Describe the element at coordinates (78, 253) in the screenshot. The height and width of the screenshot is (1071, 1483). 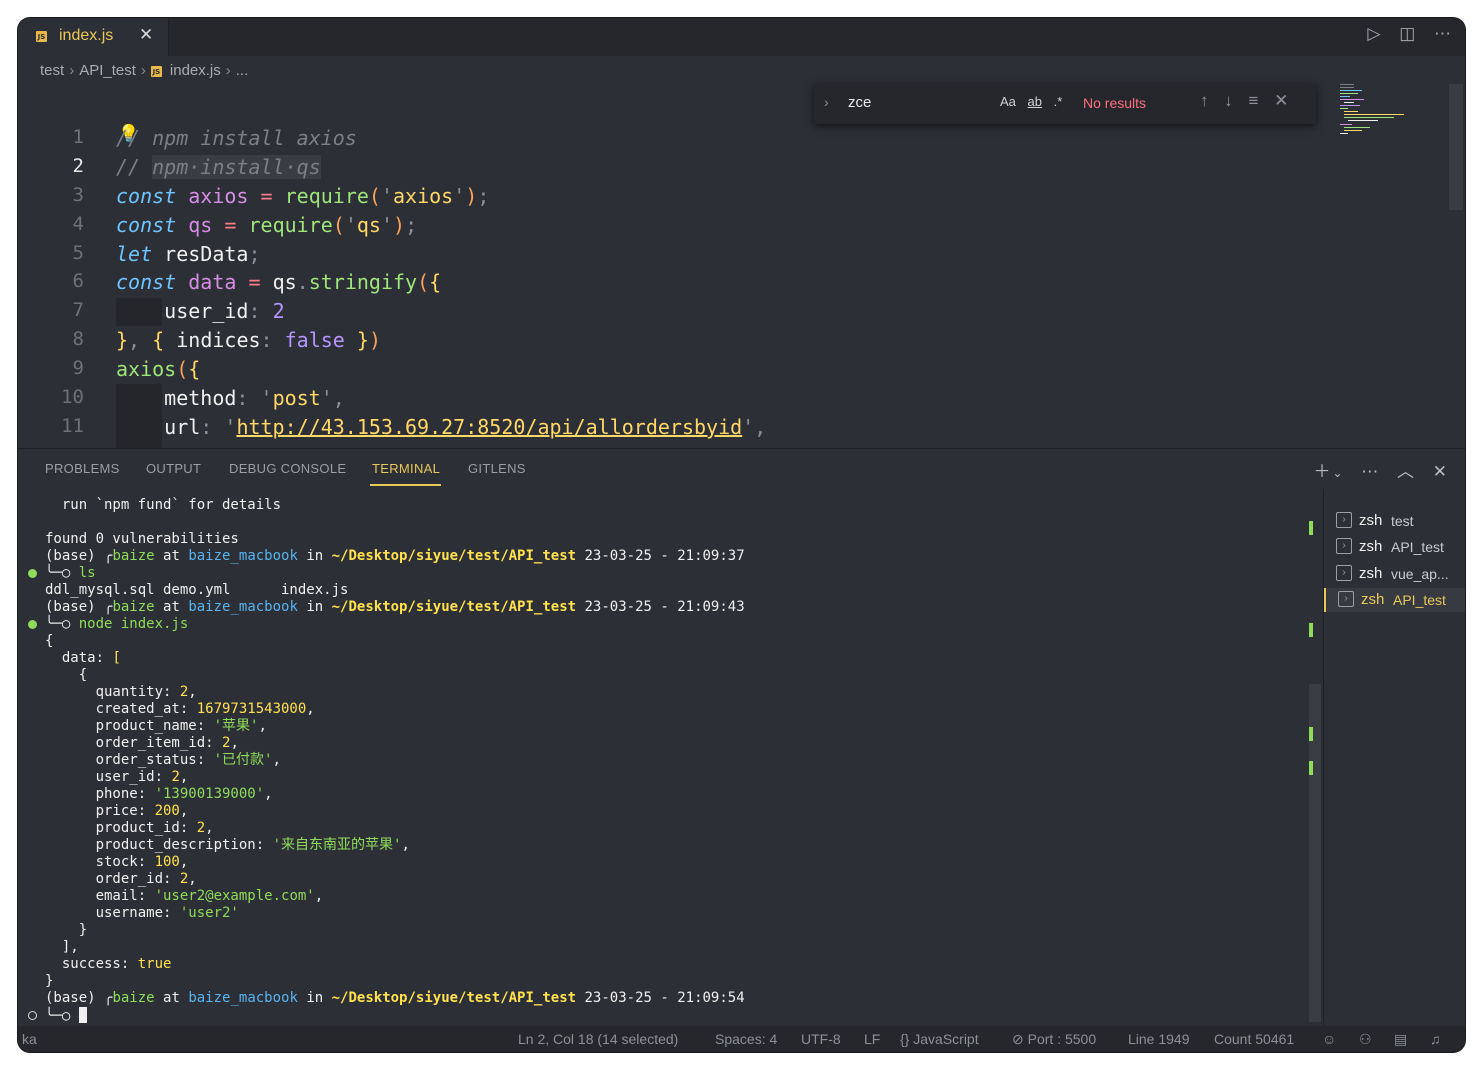
I see `line-number: 5` at that location.